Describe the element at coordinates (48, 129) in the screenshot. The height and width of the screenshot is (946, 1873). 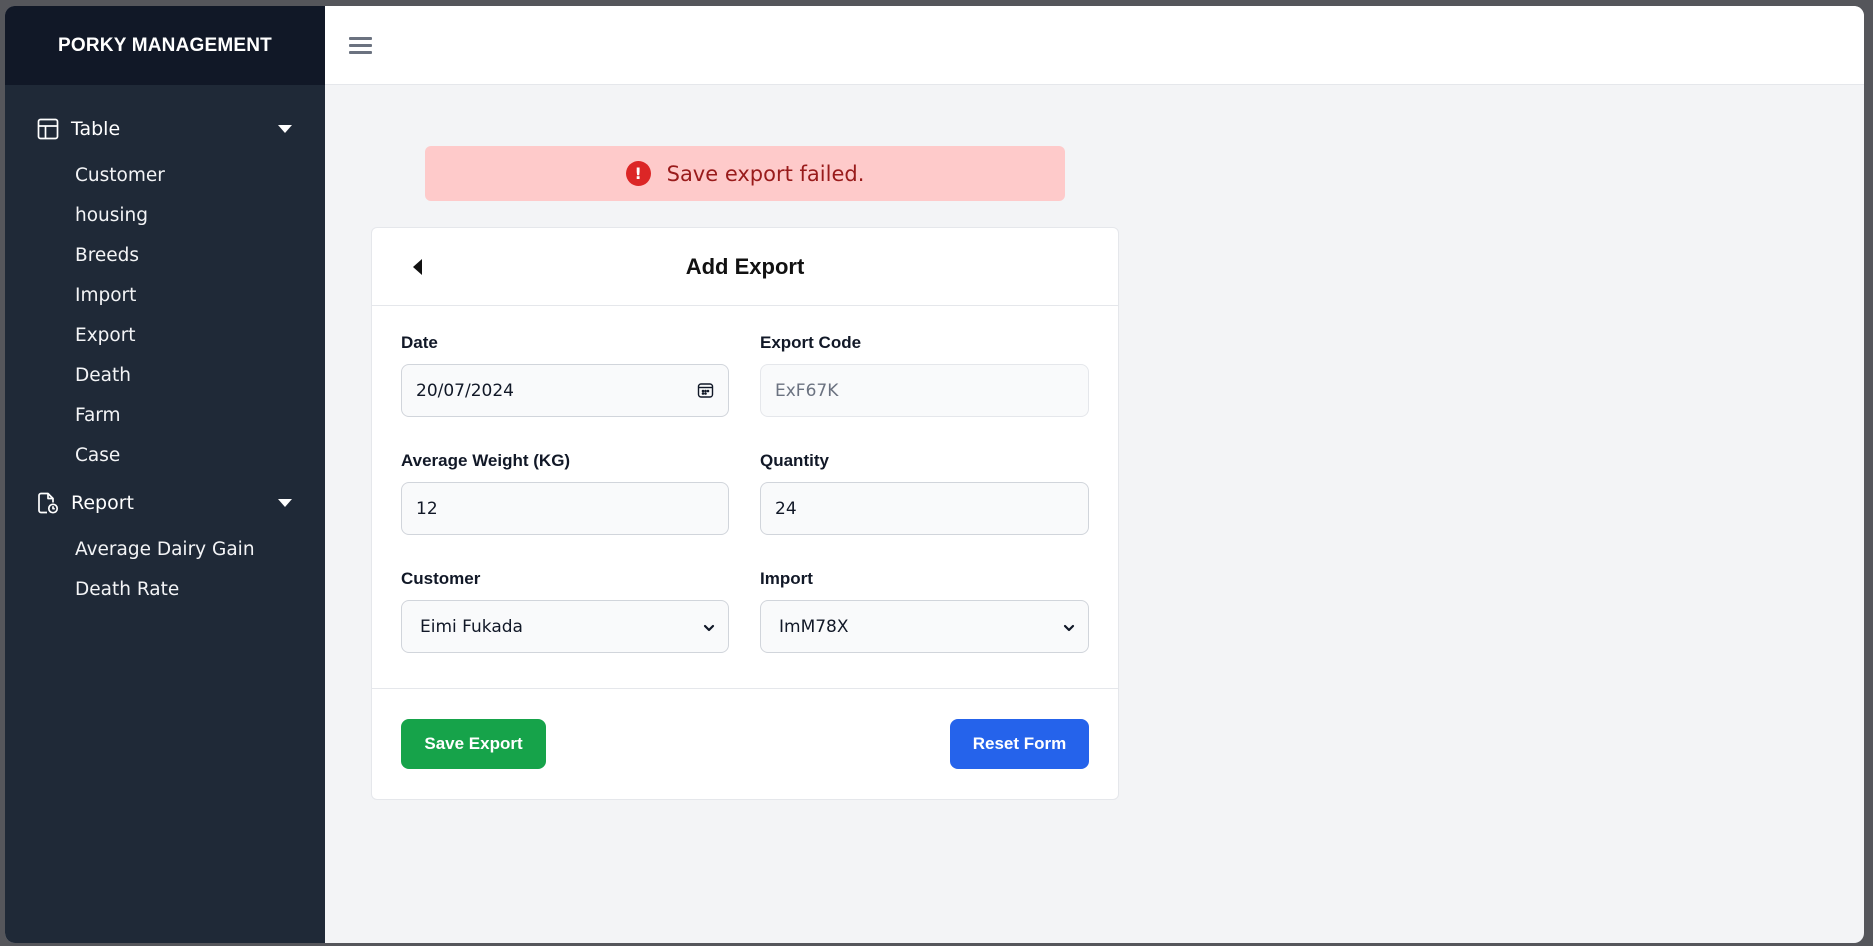
I see `table-icon` at that location.